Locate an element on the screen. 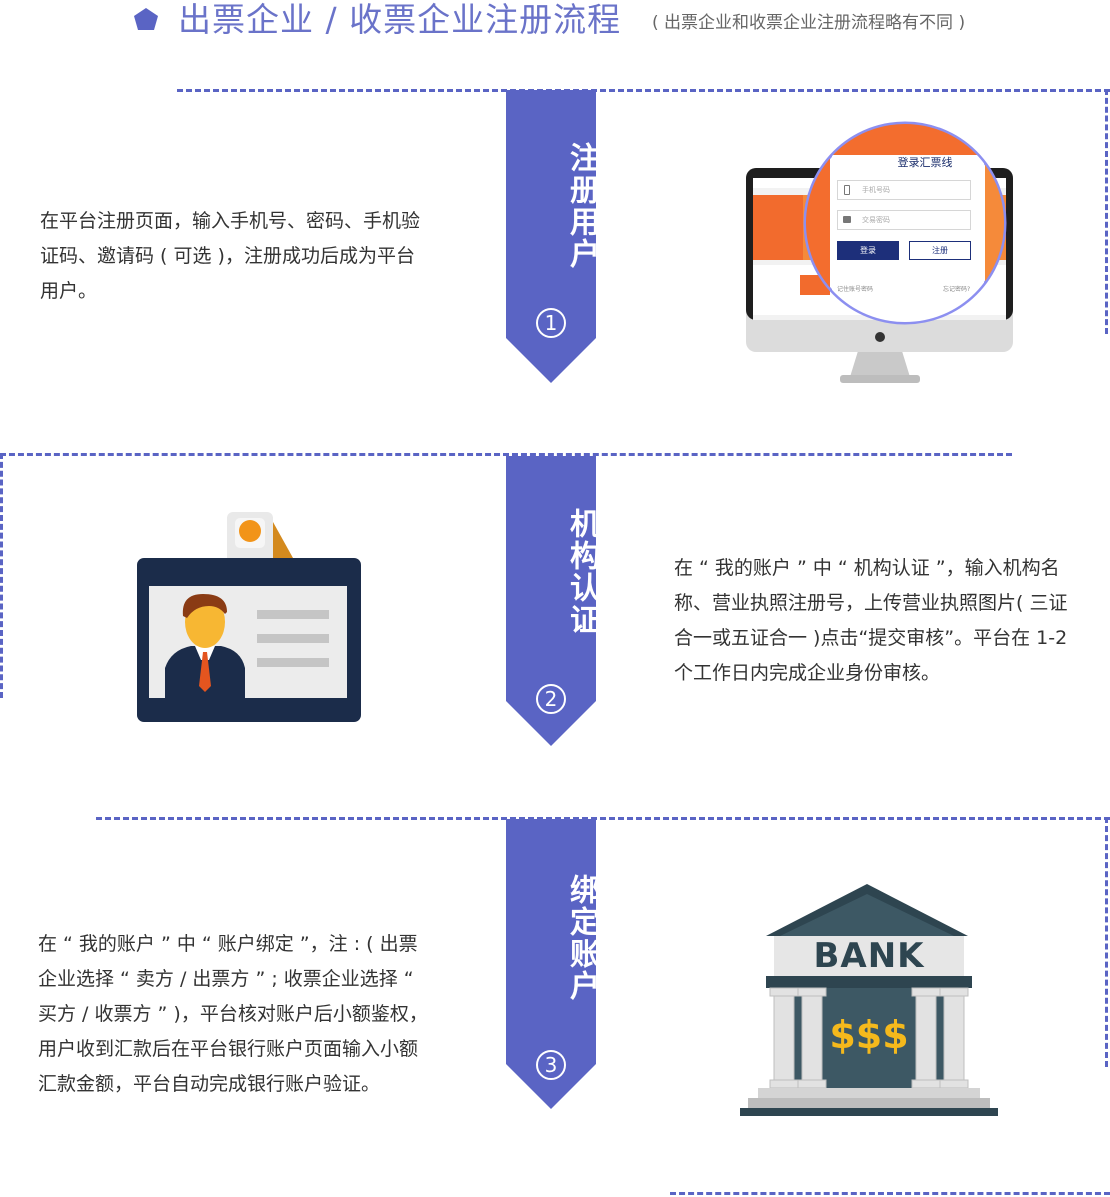 Image resolution: width=1110 pixels, height=1197 pixels. id-card-illustration is located at coordinates (249, 617).